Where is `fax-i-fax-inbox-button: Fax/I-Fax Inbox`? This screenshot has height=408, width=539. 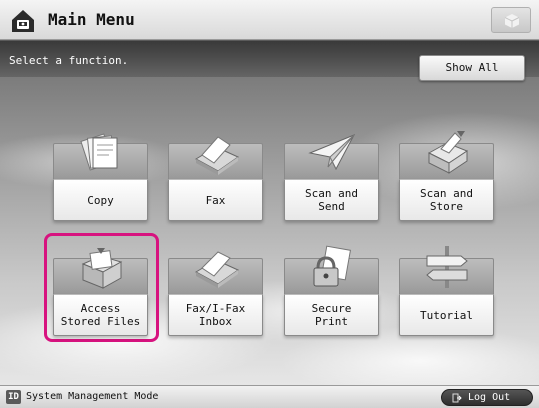
fax-i-fax-inbox-button: Fax/I-Fax Inbox is located at coordinates (215, 293).